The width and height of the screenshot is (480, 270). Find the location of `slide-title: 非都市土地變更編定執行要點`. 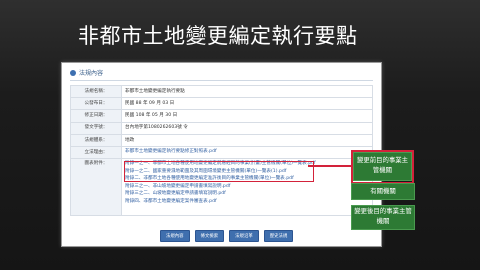

slide-title: 非都市土地變更編定執行要點 is located at coordinates (218, 36).